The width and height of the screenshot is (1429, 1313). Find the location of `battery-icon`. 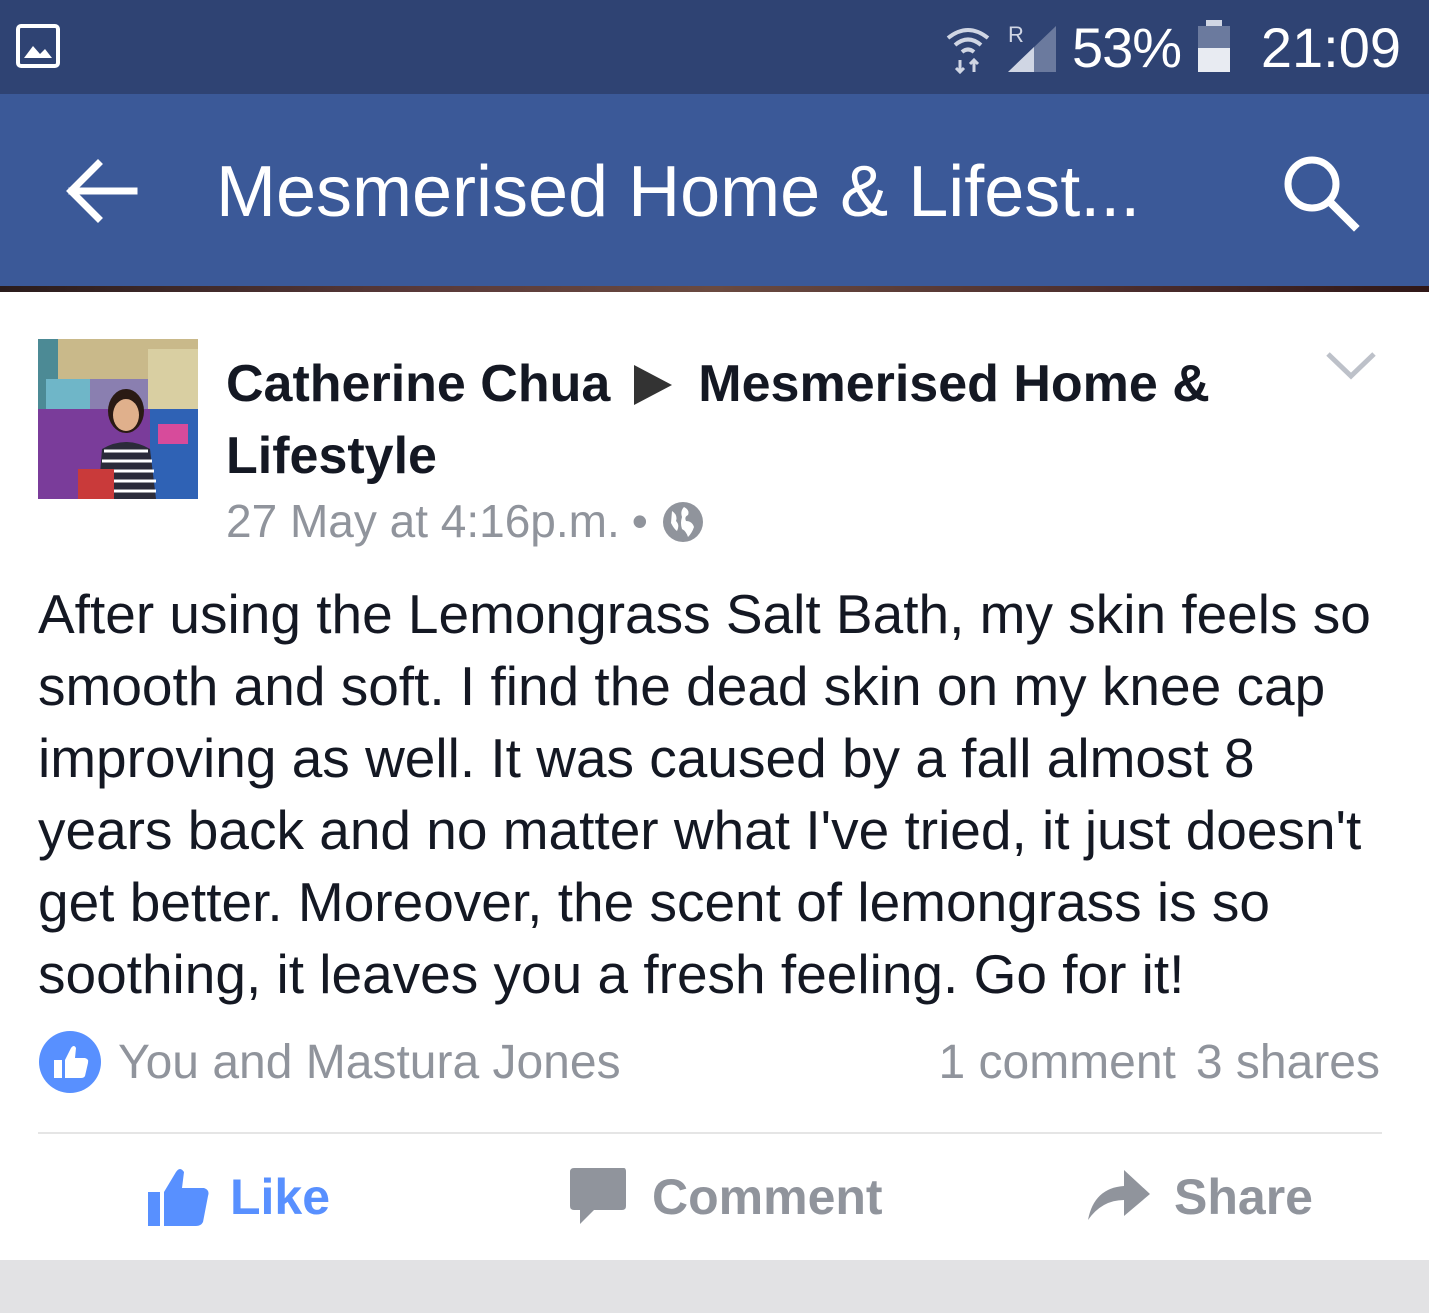

battery-icon is located at coordinates (1214, 46).